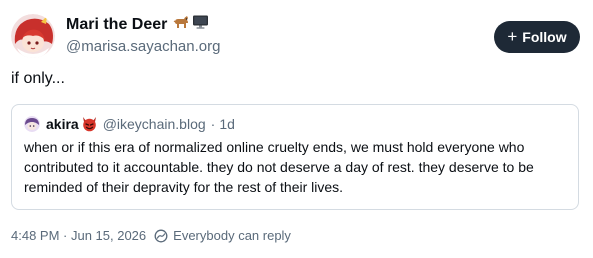 This screenshot has height=258, width=593. I want to click on devil-emoji, so click(89, 124).